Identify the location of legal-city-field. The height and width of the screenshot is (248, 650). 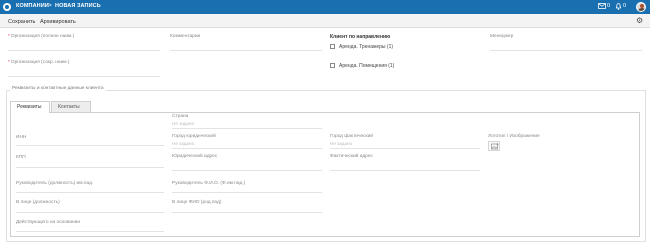
(247, 148).